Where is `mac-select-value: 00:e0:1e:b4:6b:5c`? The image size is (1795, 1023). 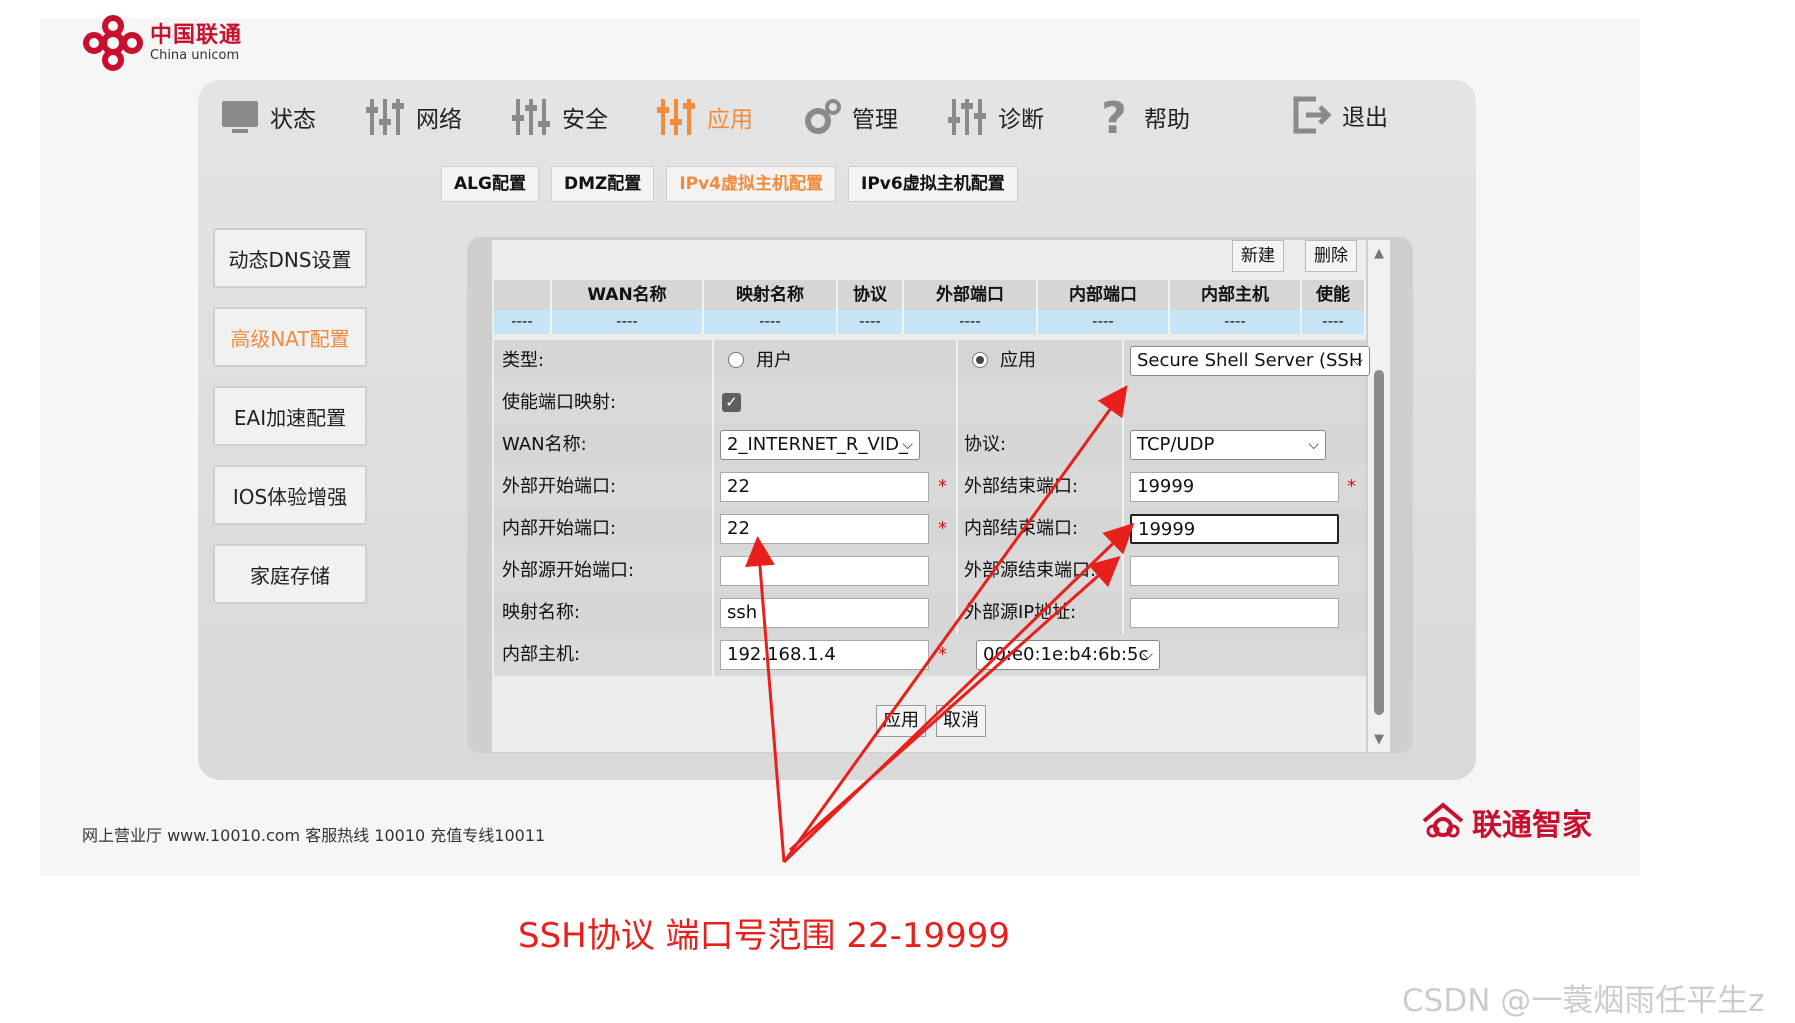 mac-select-value: 00:e0:1e:b4:6b:5c is located at coordinates (1066, 654).